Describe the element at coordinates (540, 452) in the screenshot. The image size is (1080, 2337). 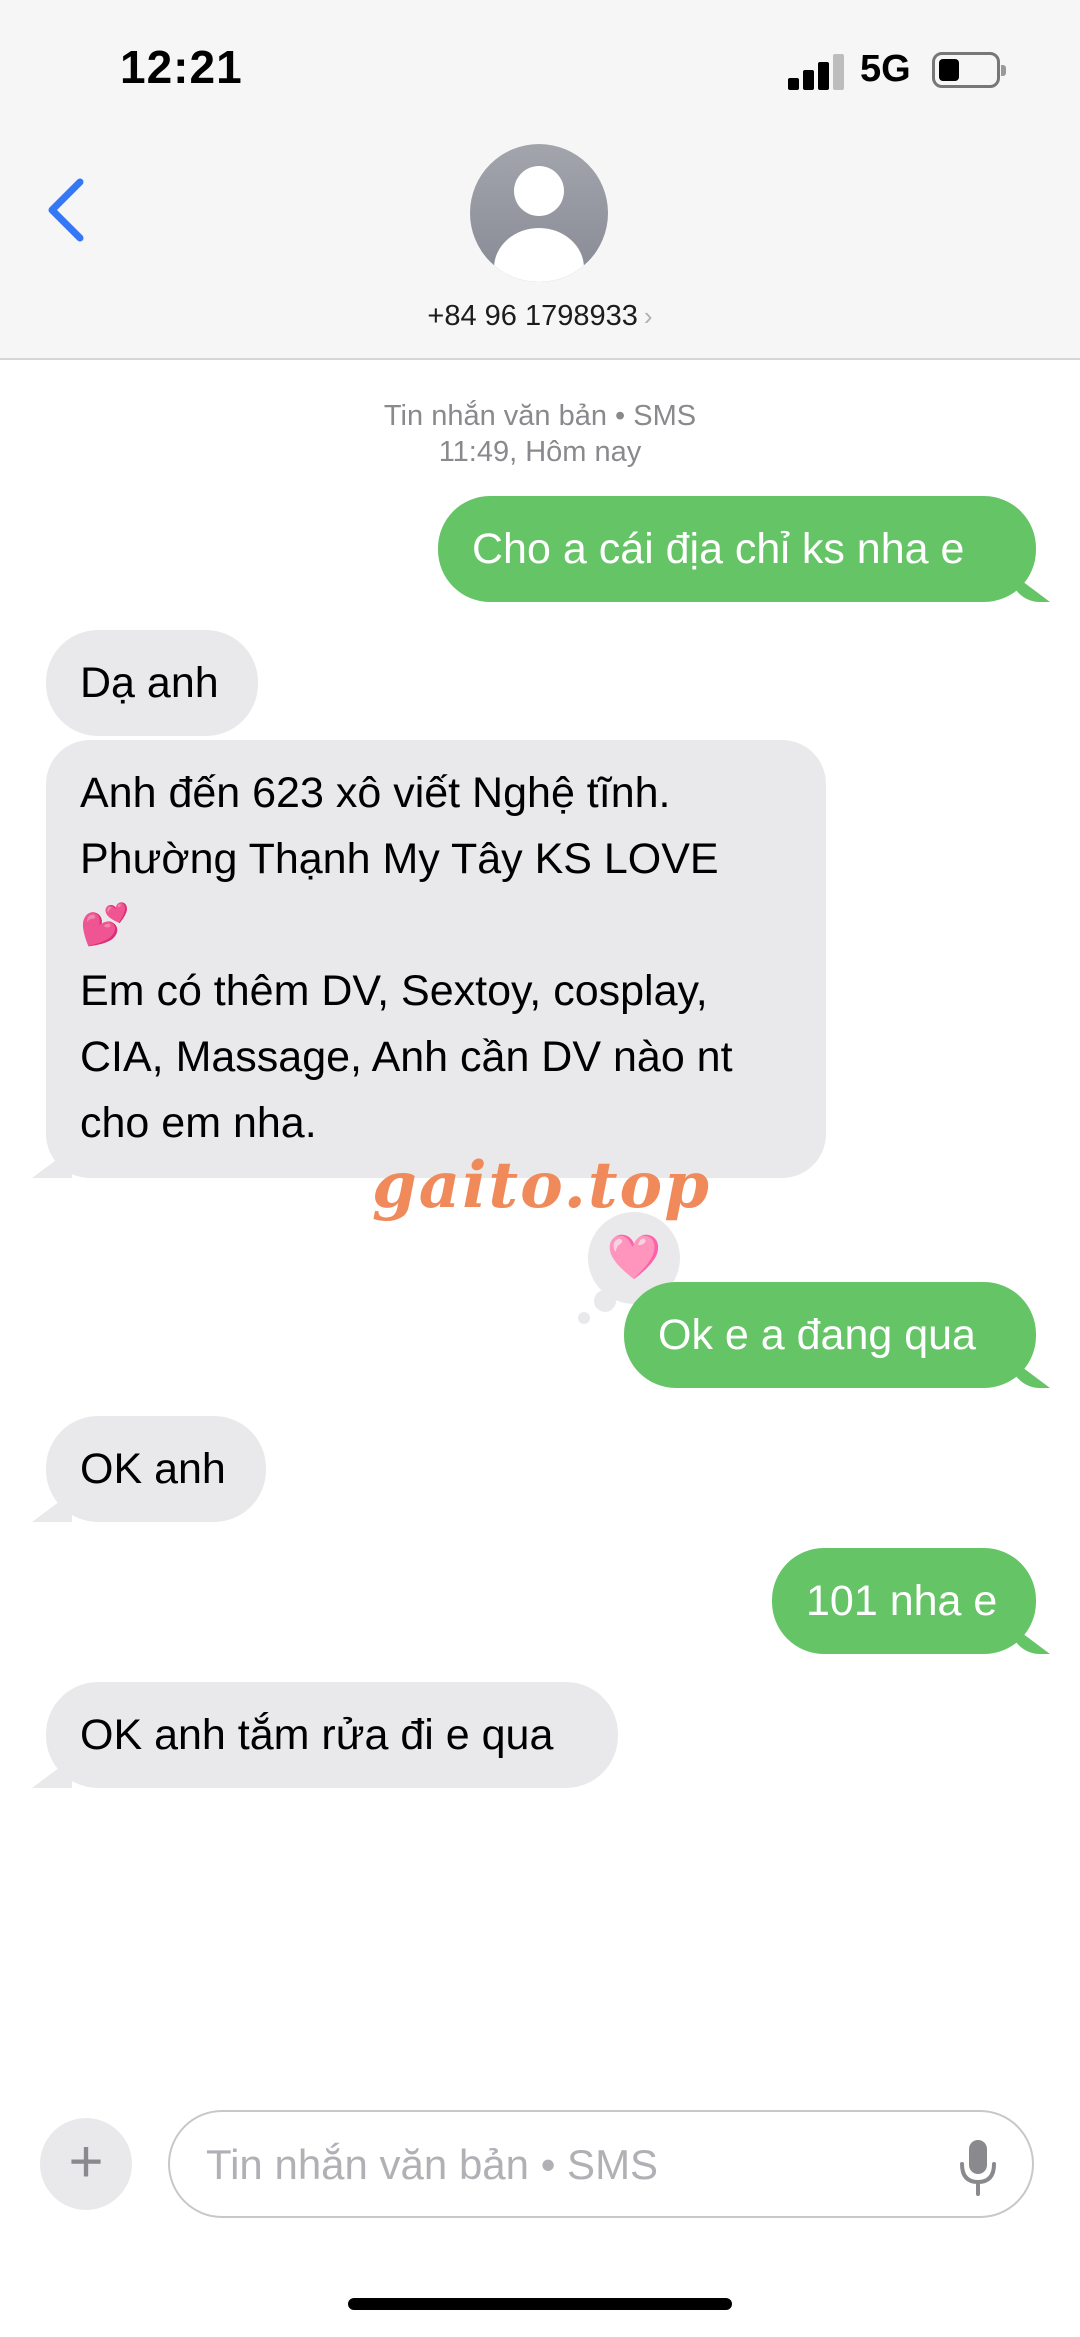
I see `message-timestamp: 11:49, Hôm nay` at that location.